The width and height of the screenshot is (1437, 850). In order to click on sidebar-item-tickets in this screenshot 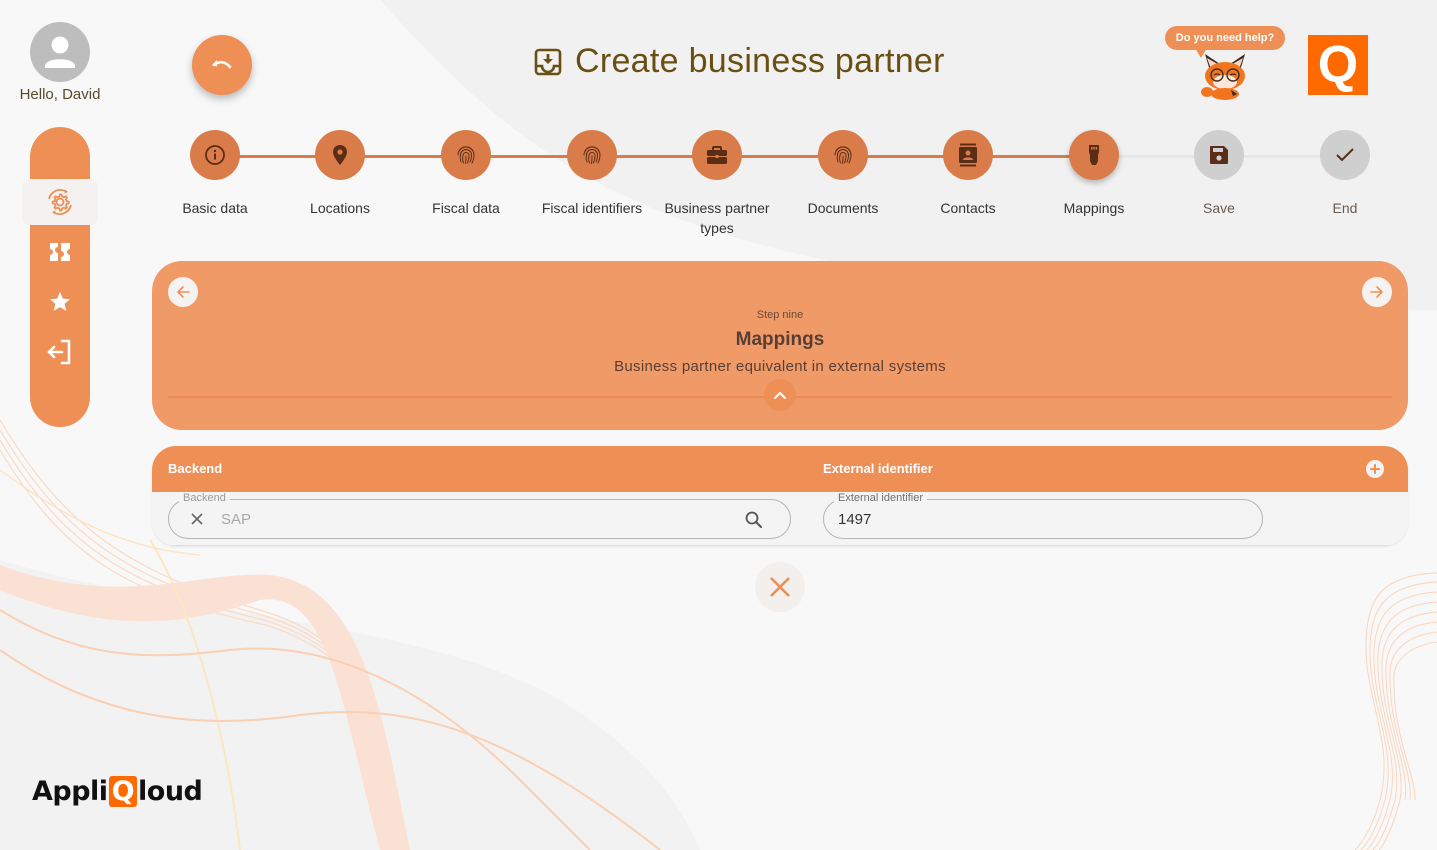, I will do `click(60, 252)`.